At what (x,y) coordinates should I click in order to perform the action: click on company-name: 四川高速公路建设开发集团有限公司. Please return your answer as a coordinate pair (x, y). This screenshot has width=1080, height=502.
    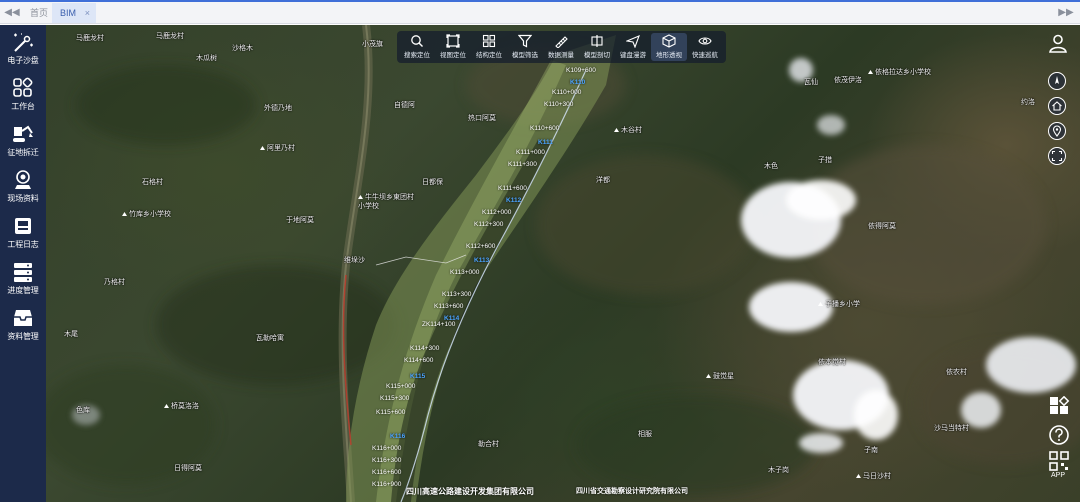
    Looking at the image, I should click on (470, 491).